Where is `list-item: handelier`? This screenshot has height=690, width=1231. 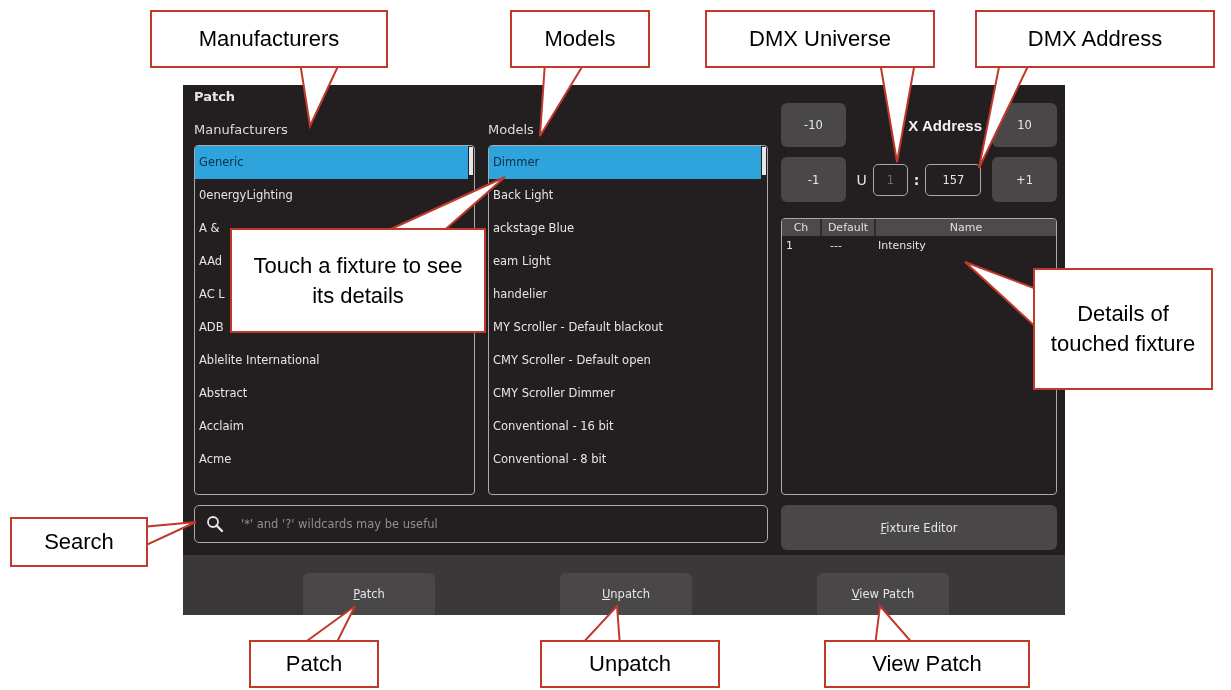 list-item: handelier is located at coordinates (518, 294).